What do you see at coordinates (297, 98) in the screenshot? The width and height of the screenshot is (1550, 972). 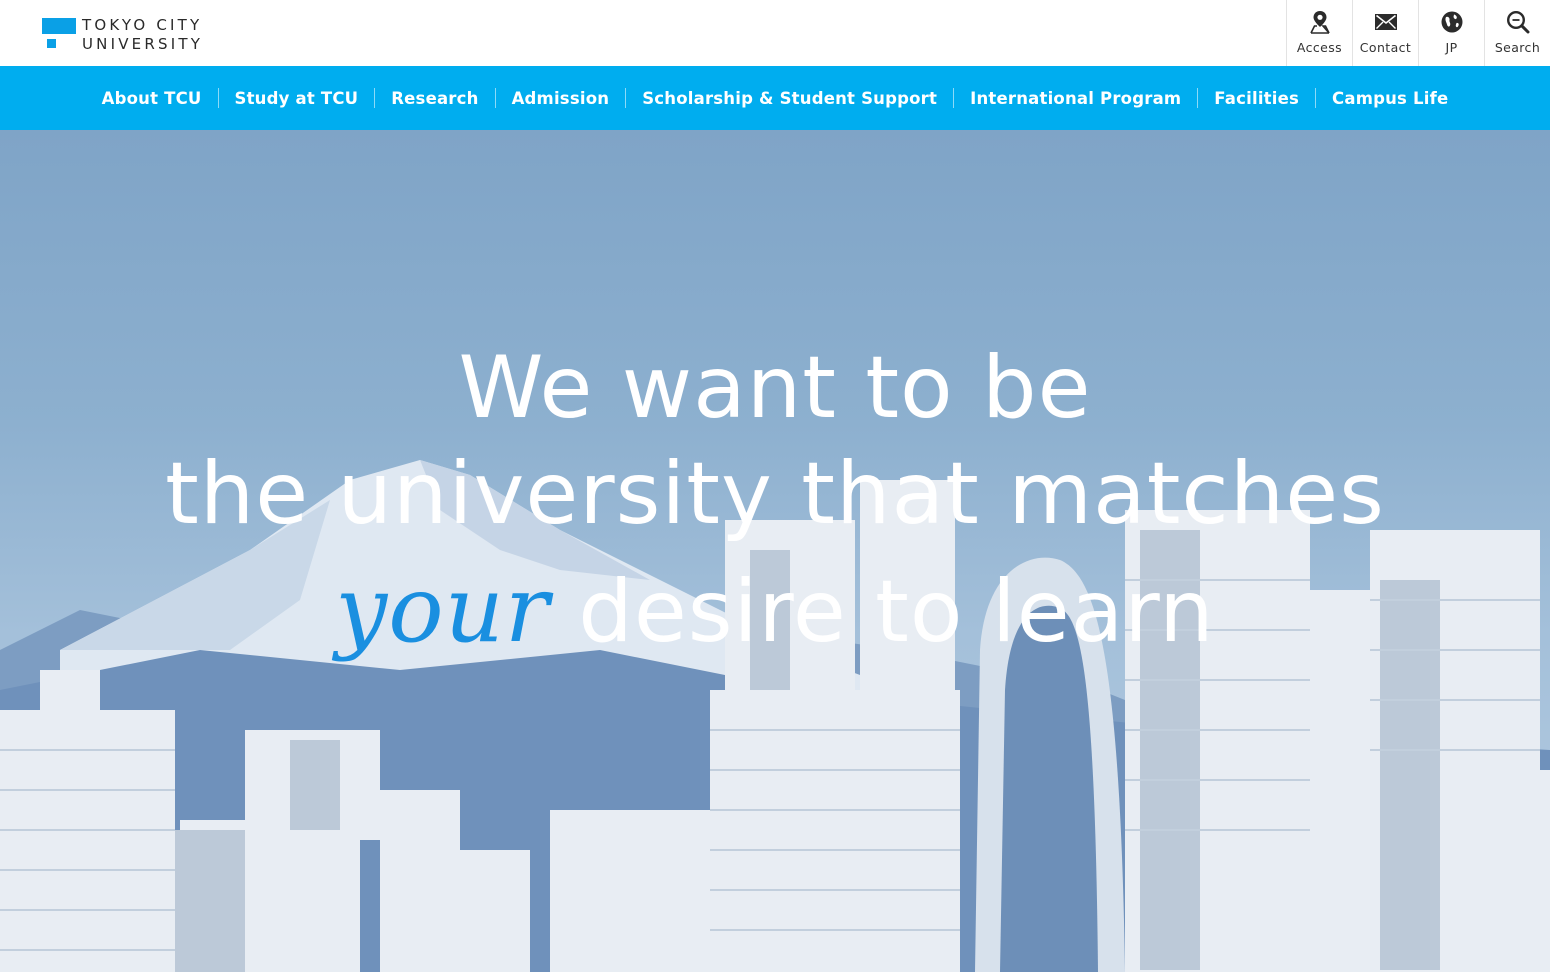 I see `nav-study-at-tcu: Study at TCU` at bounding box center [297, 98].